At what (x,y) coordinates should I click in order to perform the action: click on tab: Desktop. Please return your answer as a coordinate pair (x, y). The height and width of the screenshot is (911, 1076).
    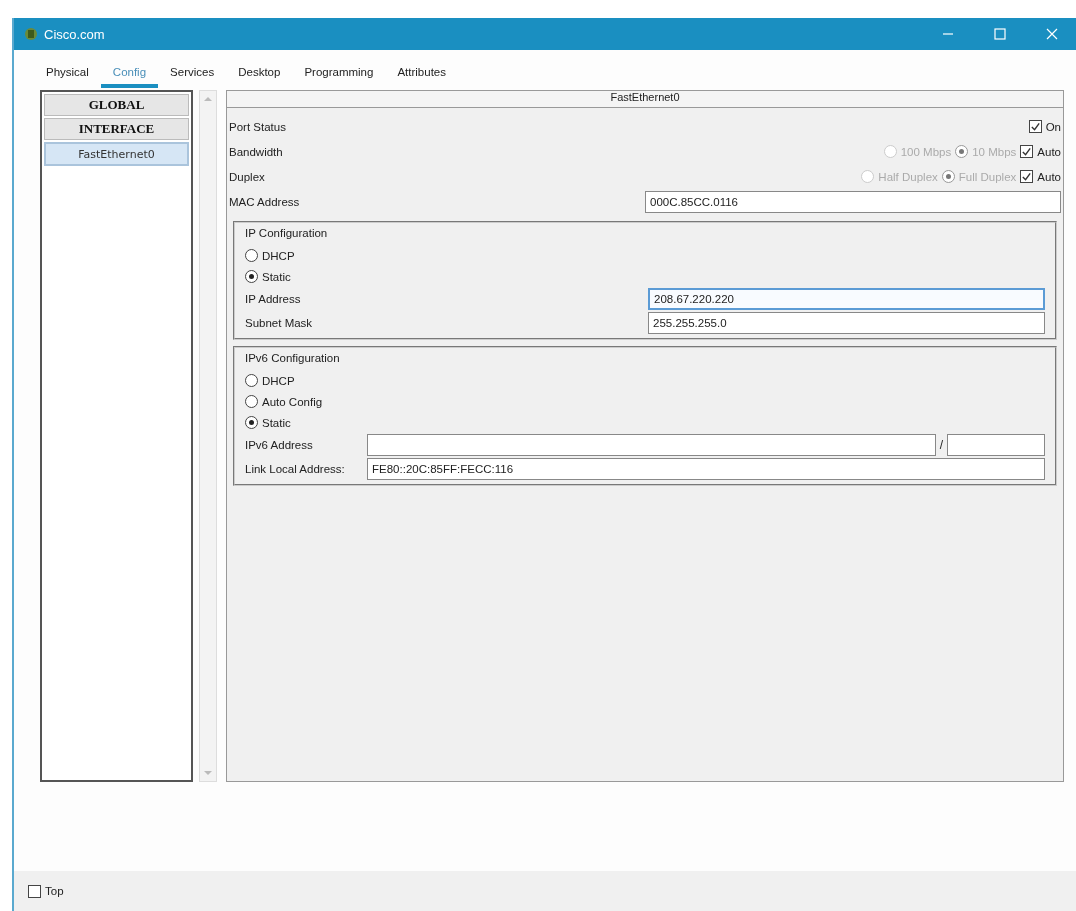
    Looking at the image, I should click on (259, 74).